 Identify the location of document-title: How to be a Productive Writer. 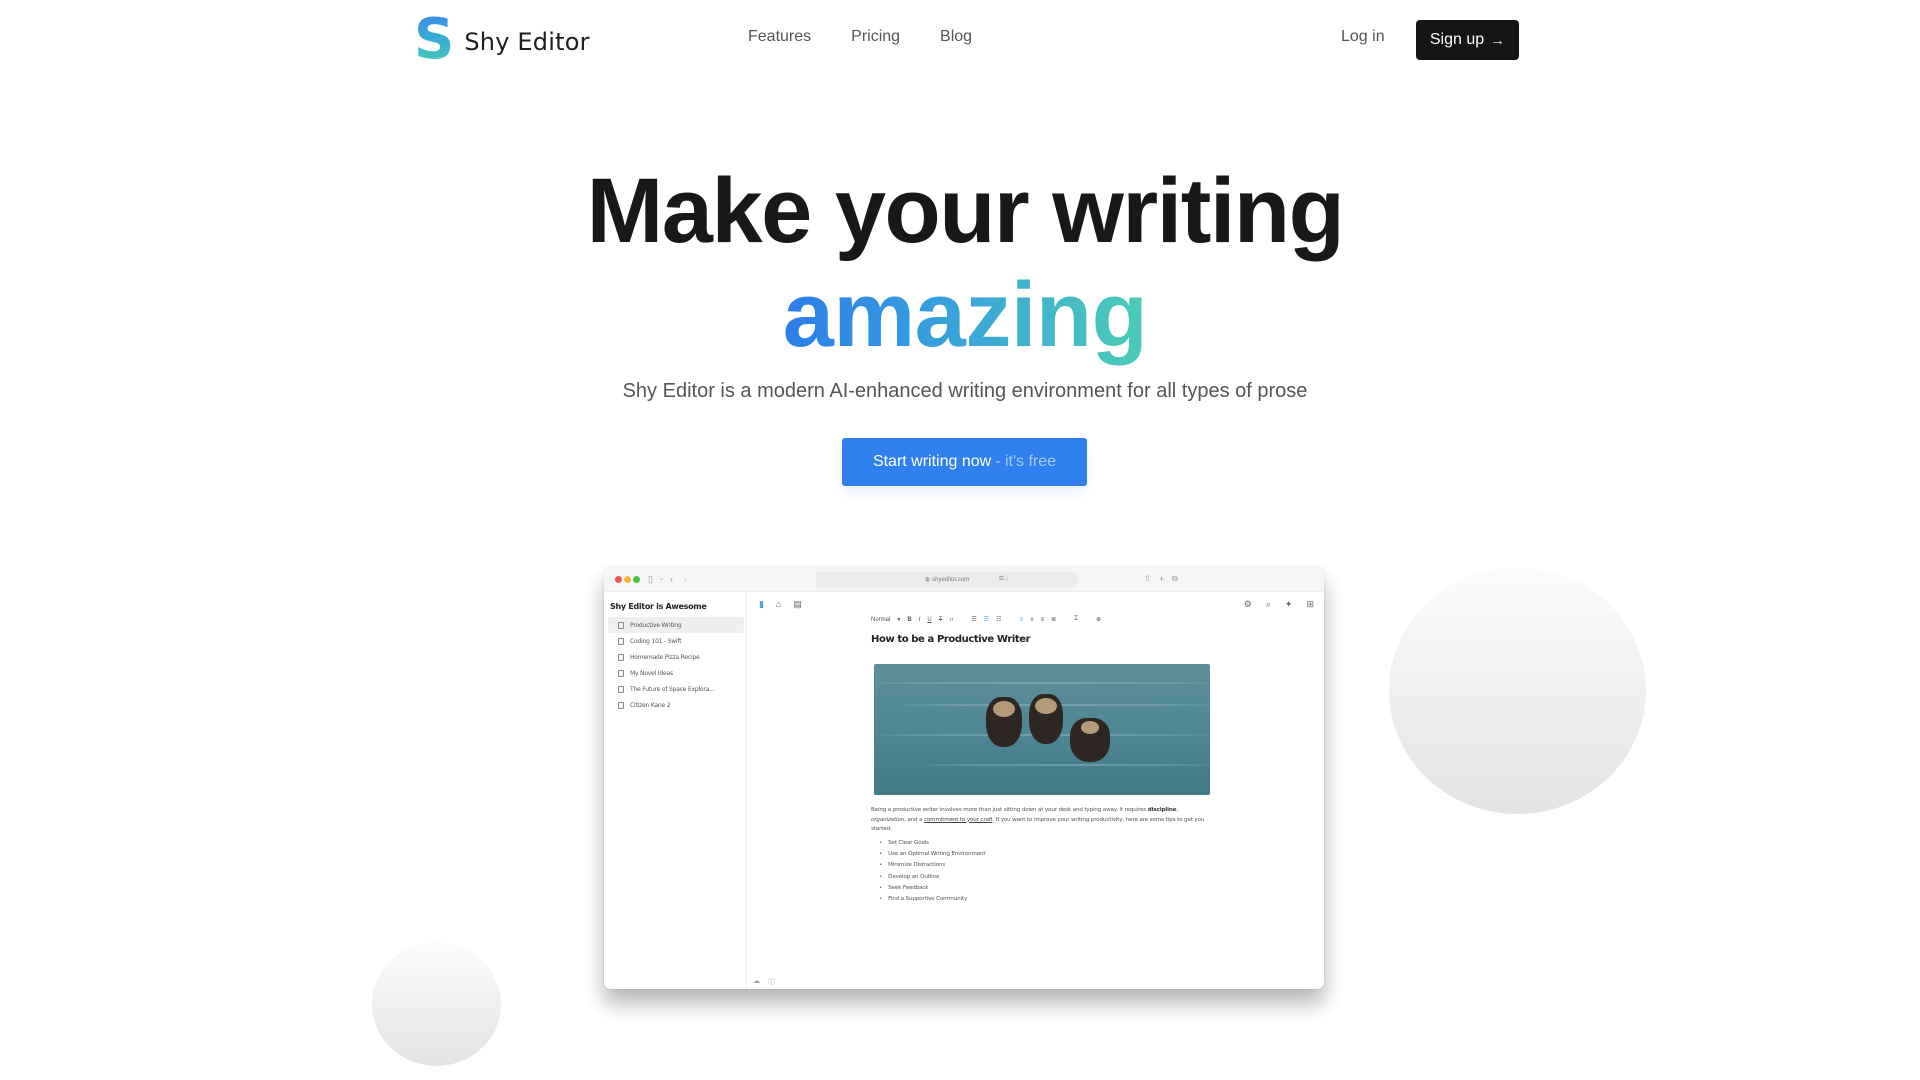
(951, 639).